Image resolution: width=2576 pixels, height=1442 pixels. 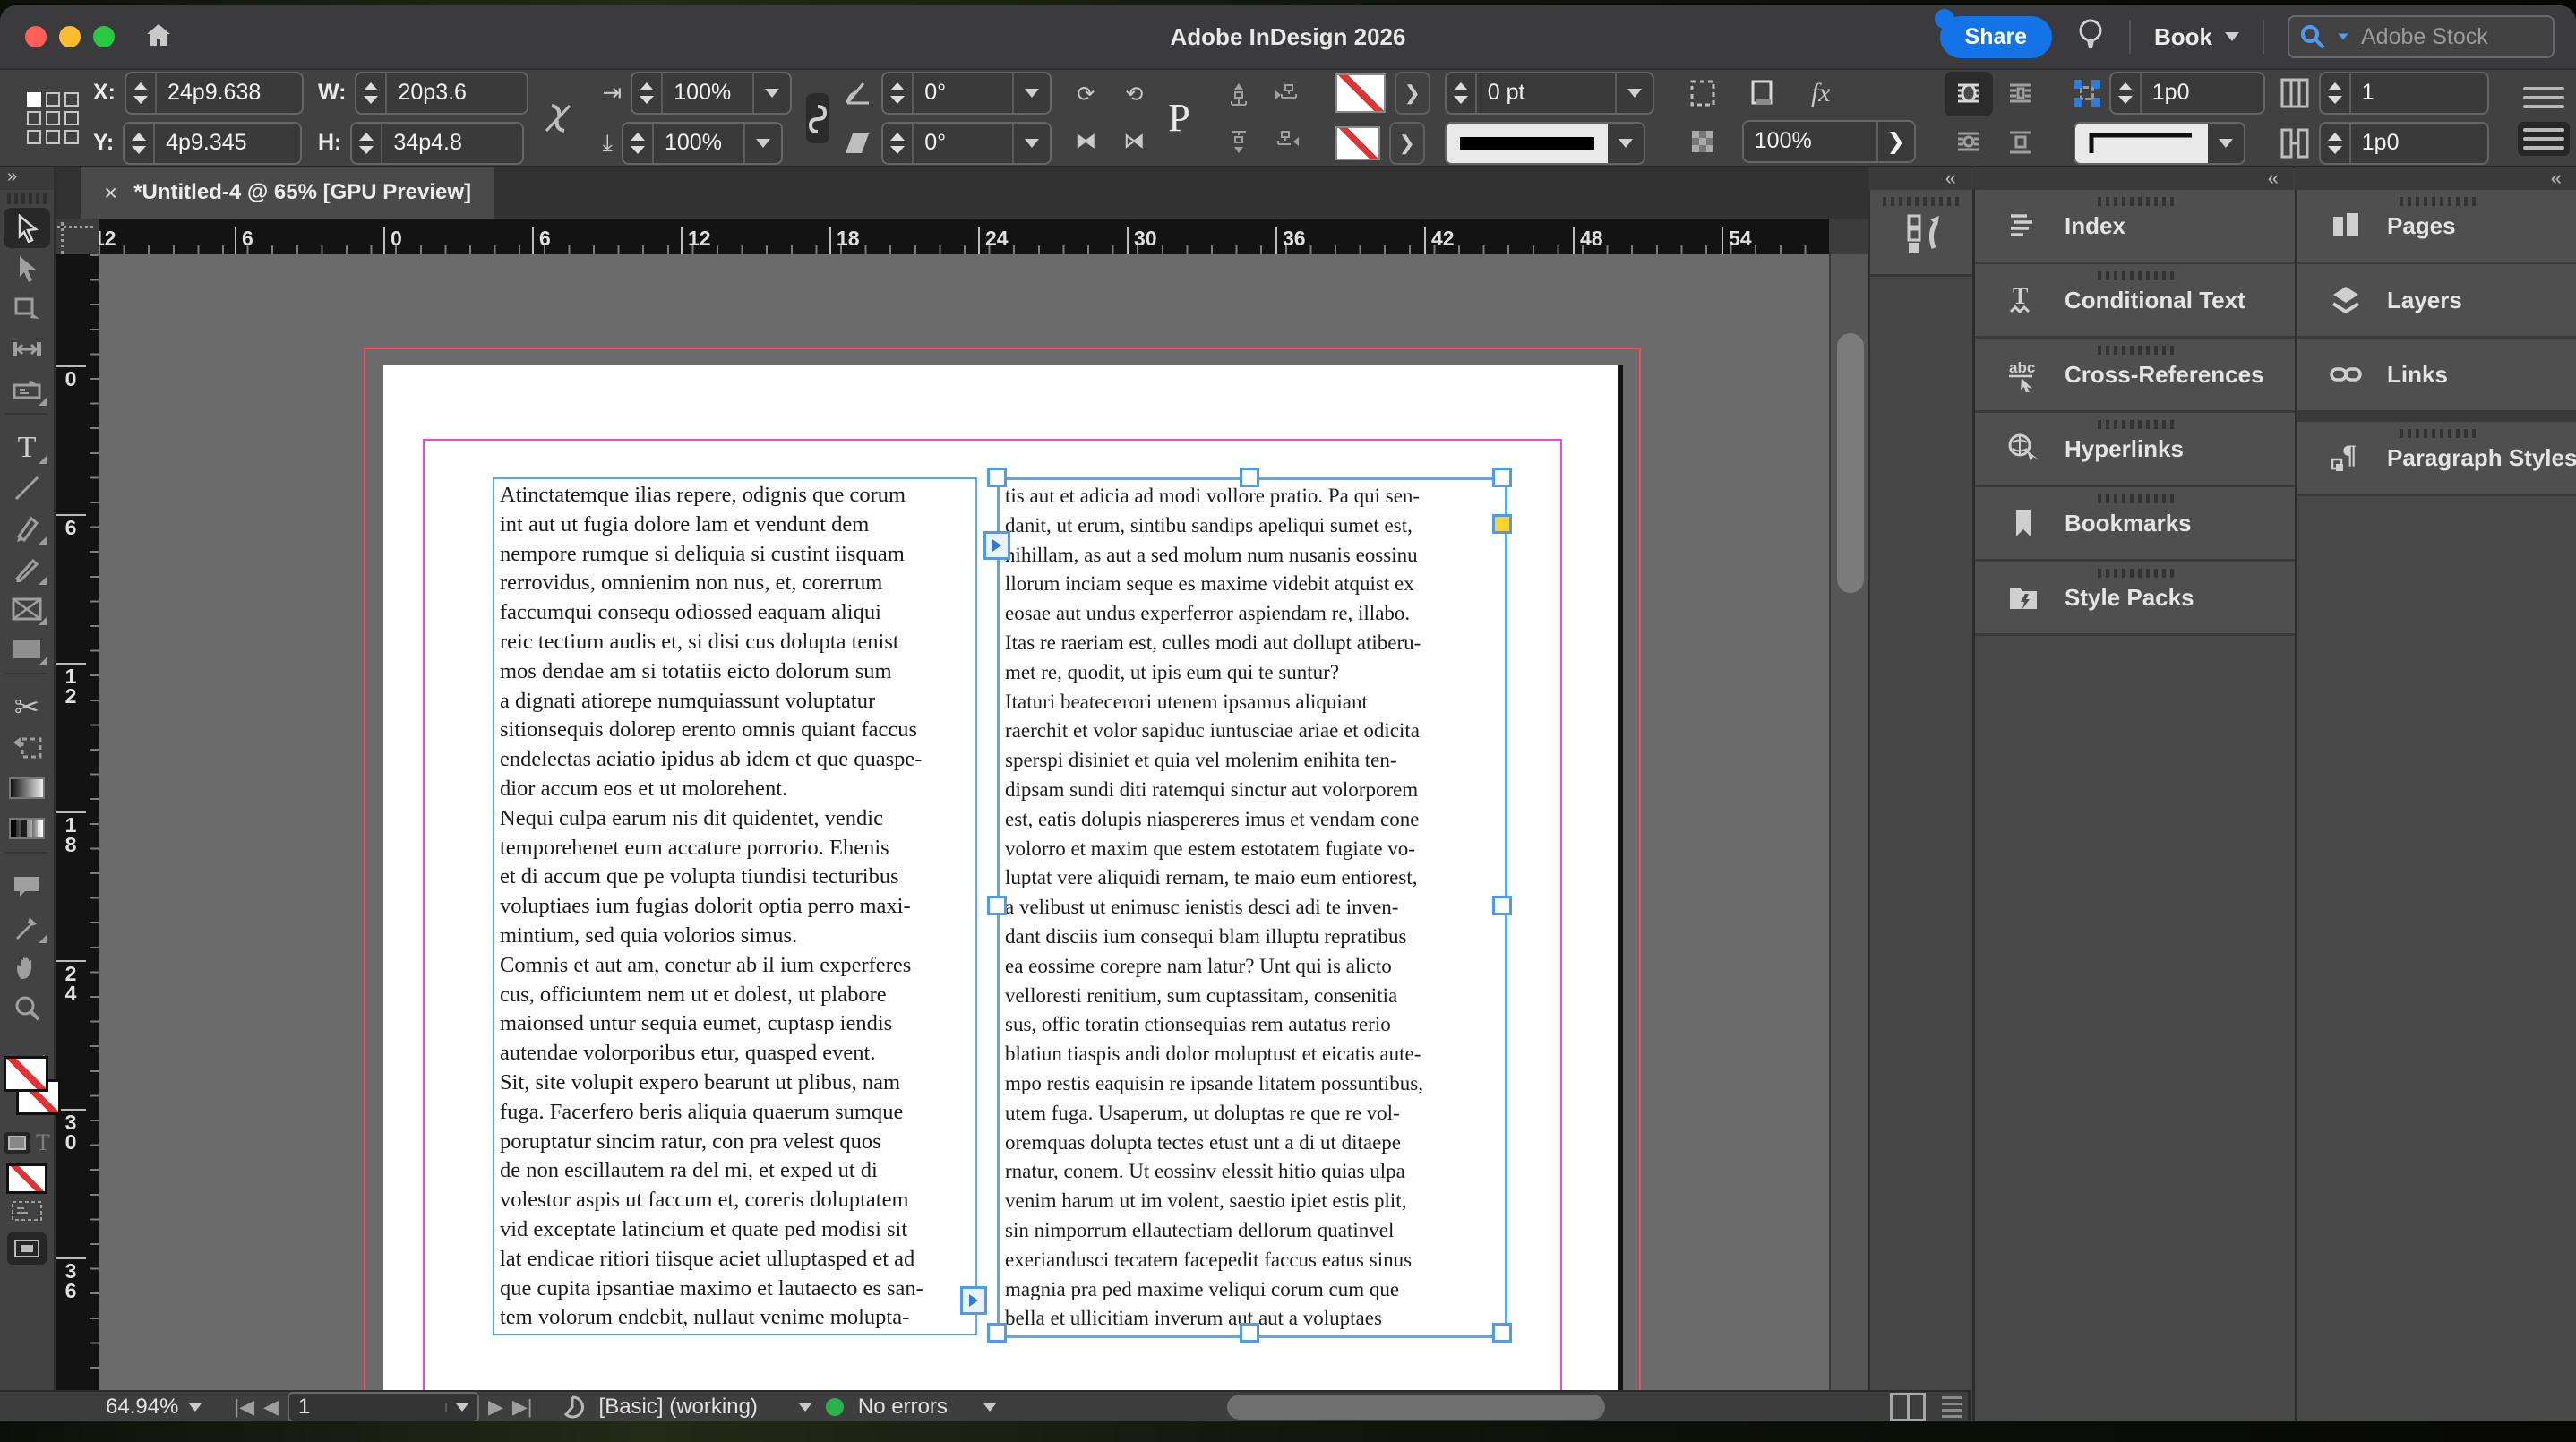 I want to click on pencil-tool, so click(x=27, y=568).